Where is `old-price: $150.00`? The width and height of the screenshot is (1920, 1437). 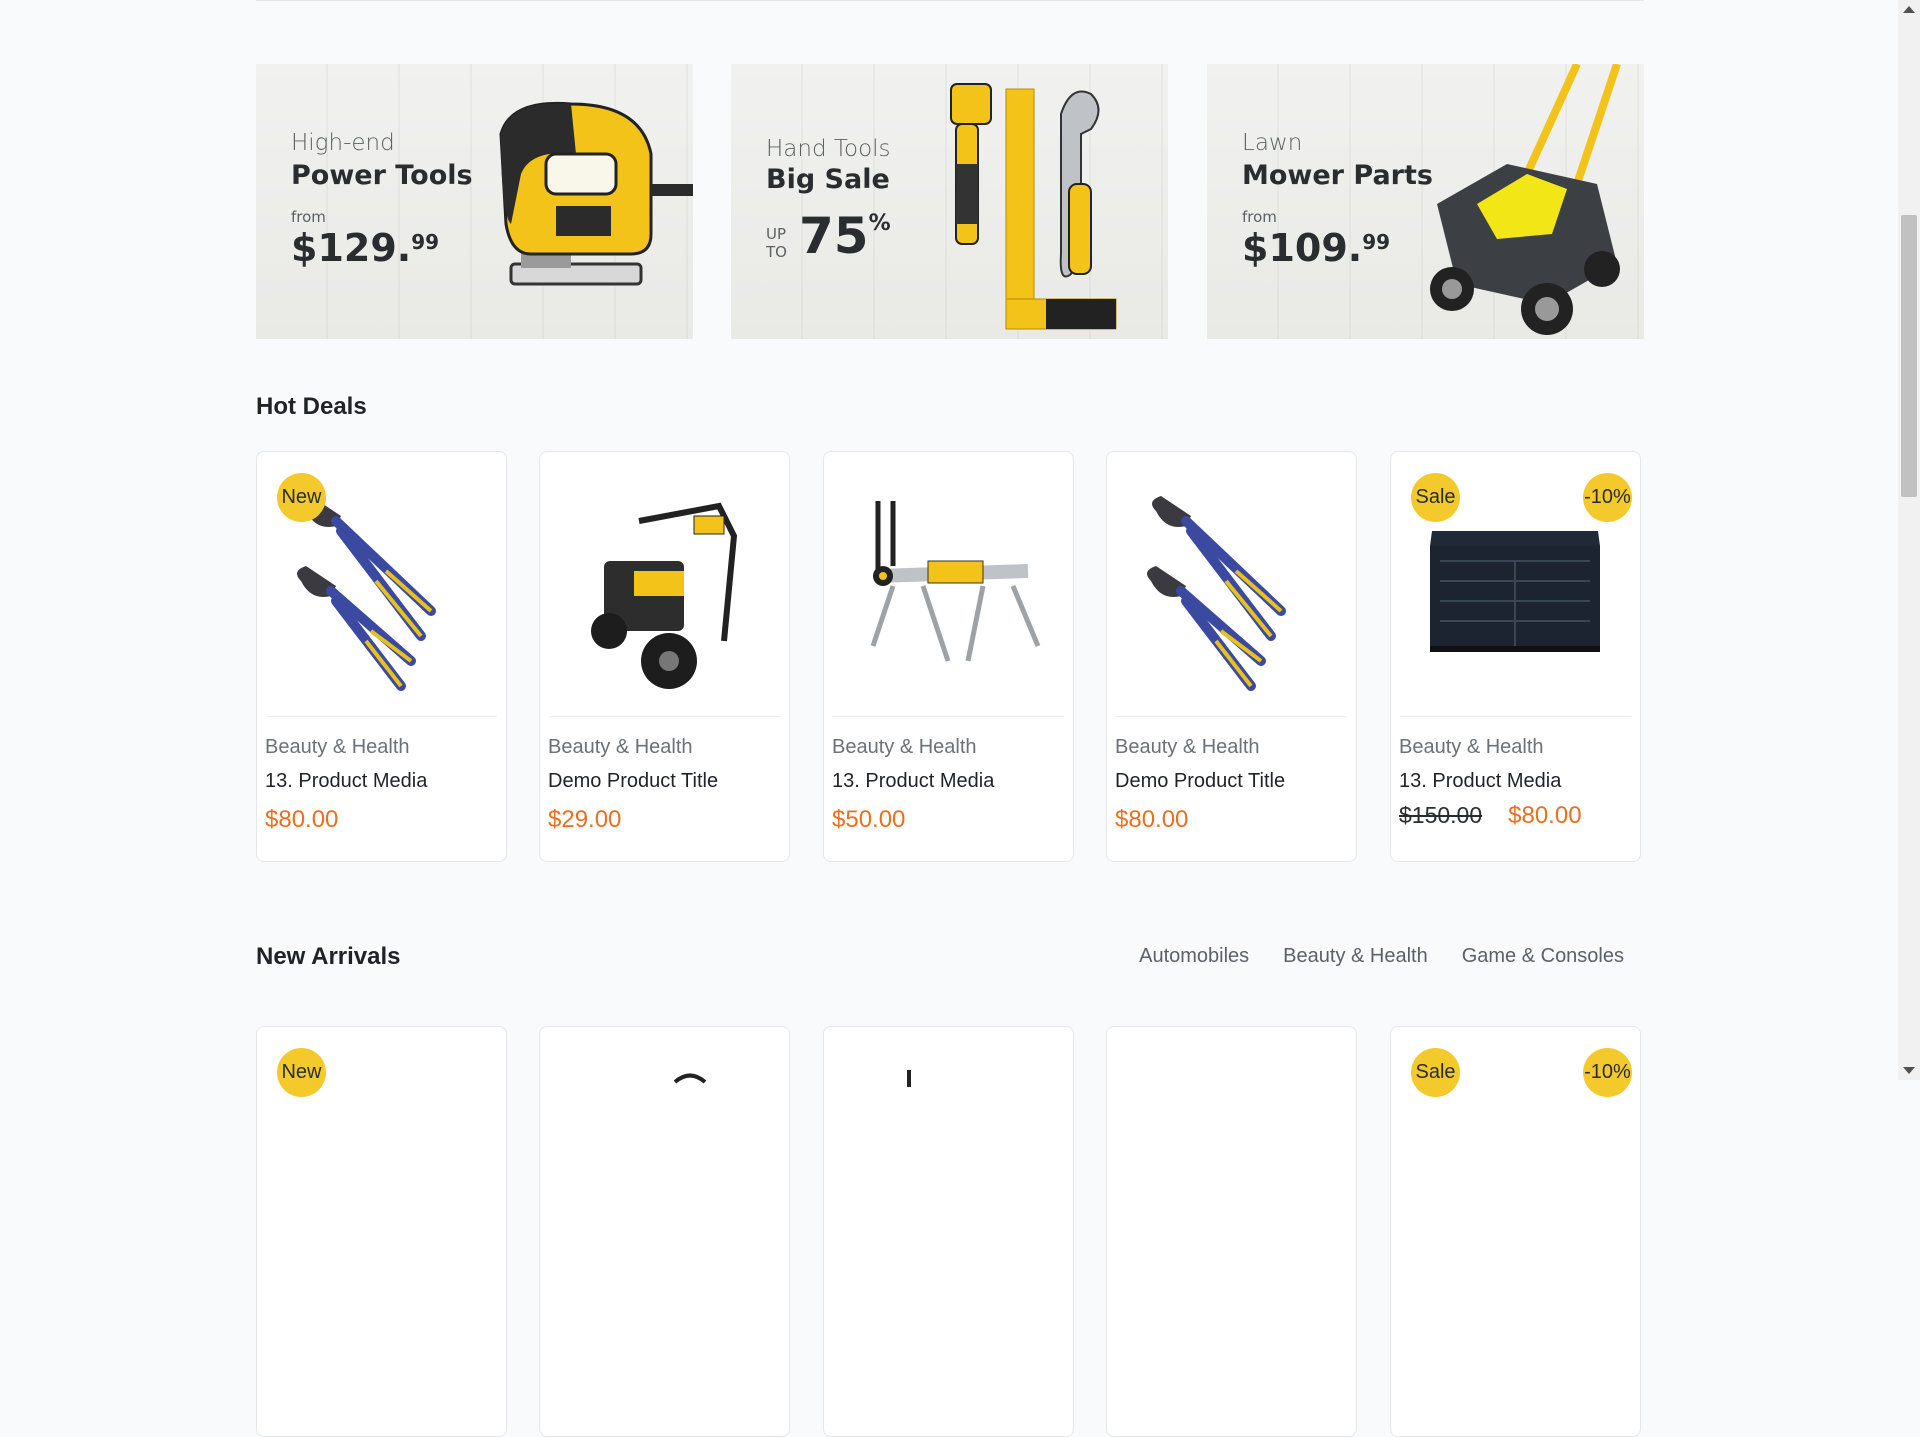 old-price: $150.00 is located at coordinates (1441, 815).